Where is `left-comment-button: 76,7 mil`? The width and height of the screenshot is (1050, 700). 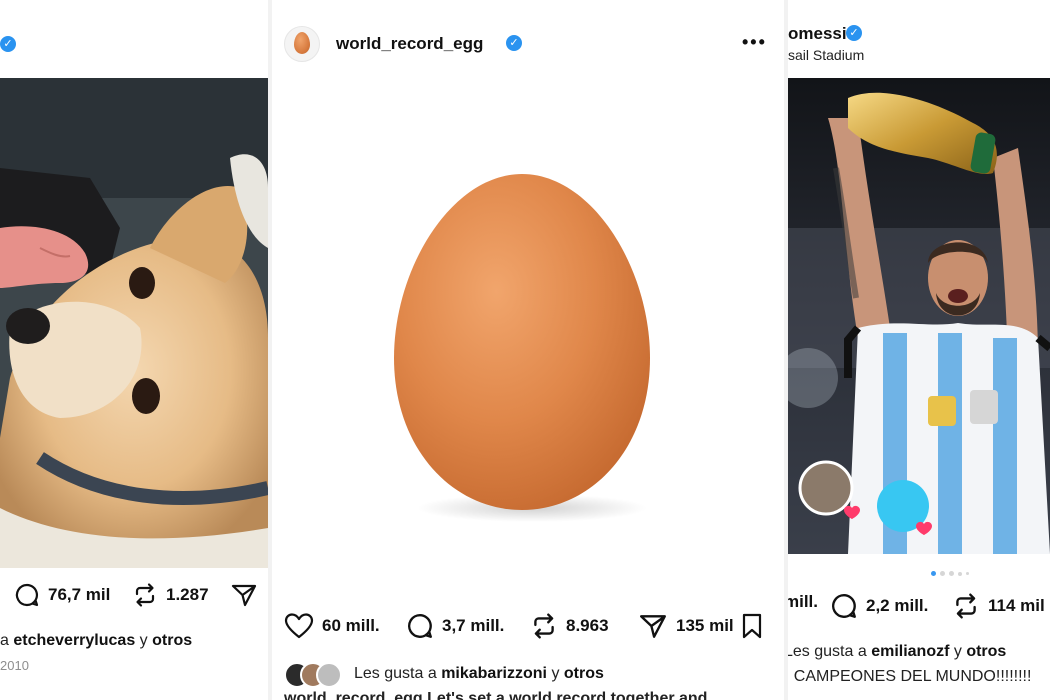
left-comment-button: 76,7 mil is located at coordinates (62, 595).